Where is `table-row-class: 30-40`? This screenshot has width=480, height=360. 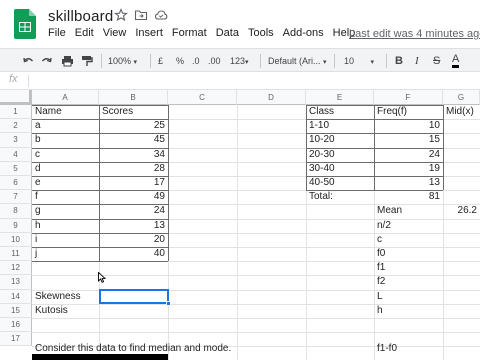
table-row-class: 30-40 is located at coordinates (340, 169).